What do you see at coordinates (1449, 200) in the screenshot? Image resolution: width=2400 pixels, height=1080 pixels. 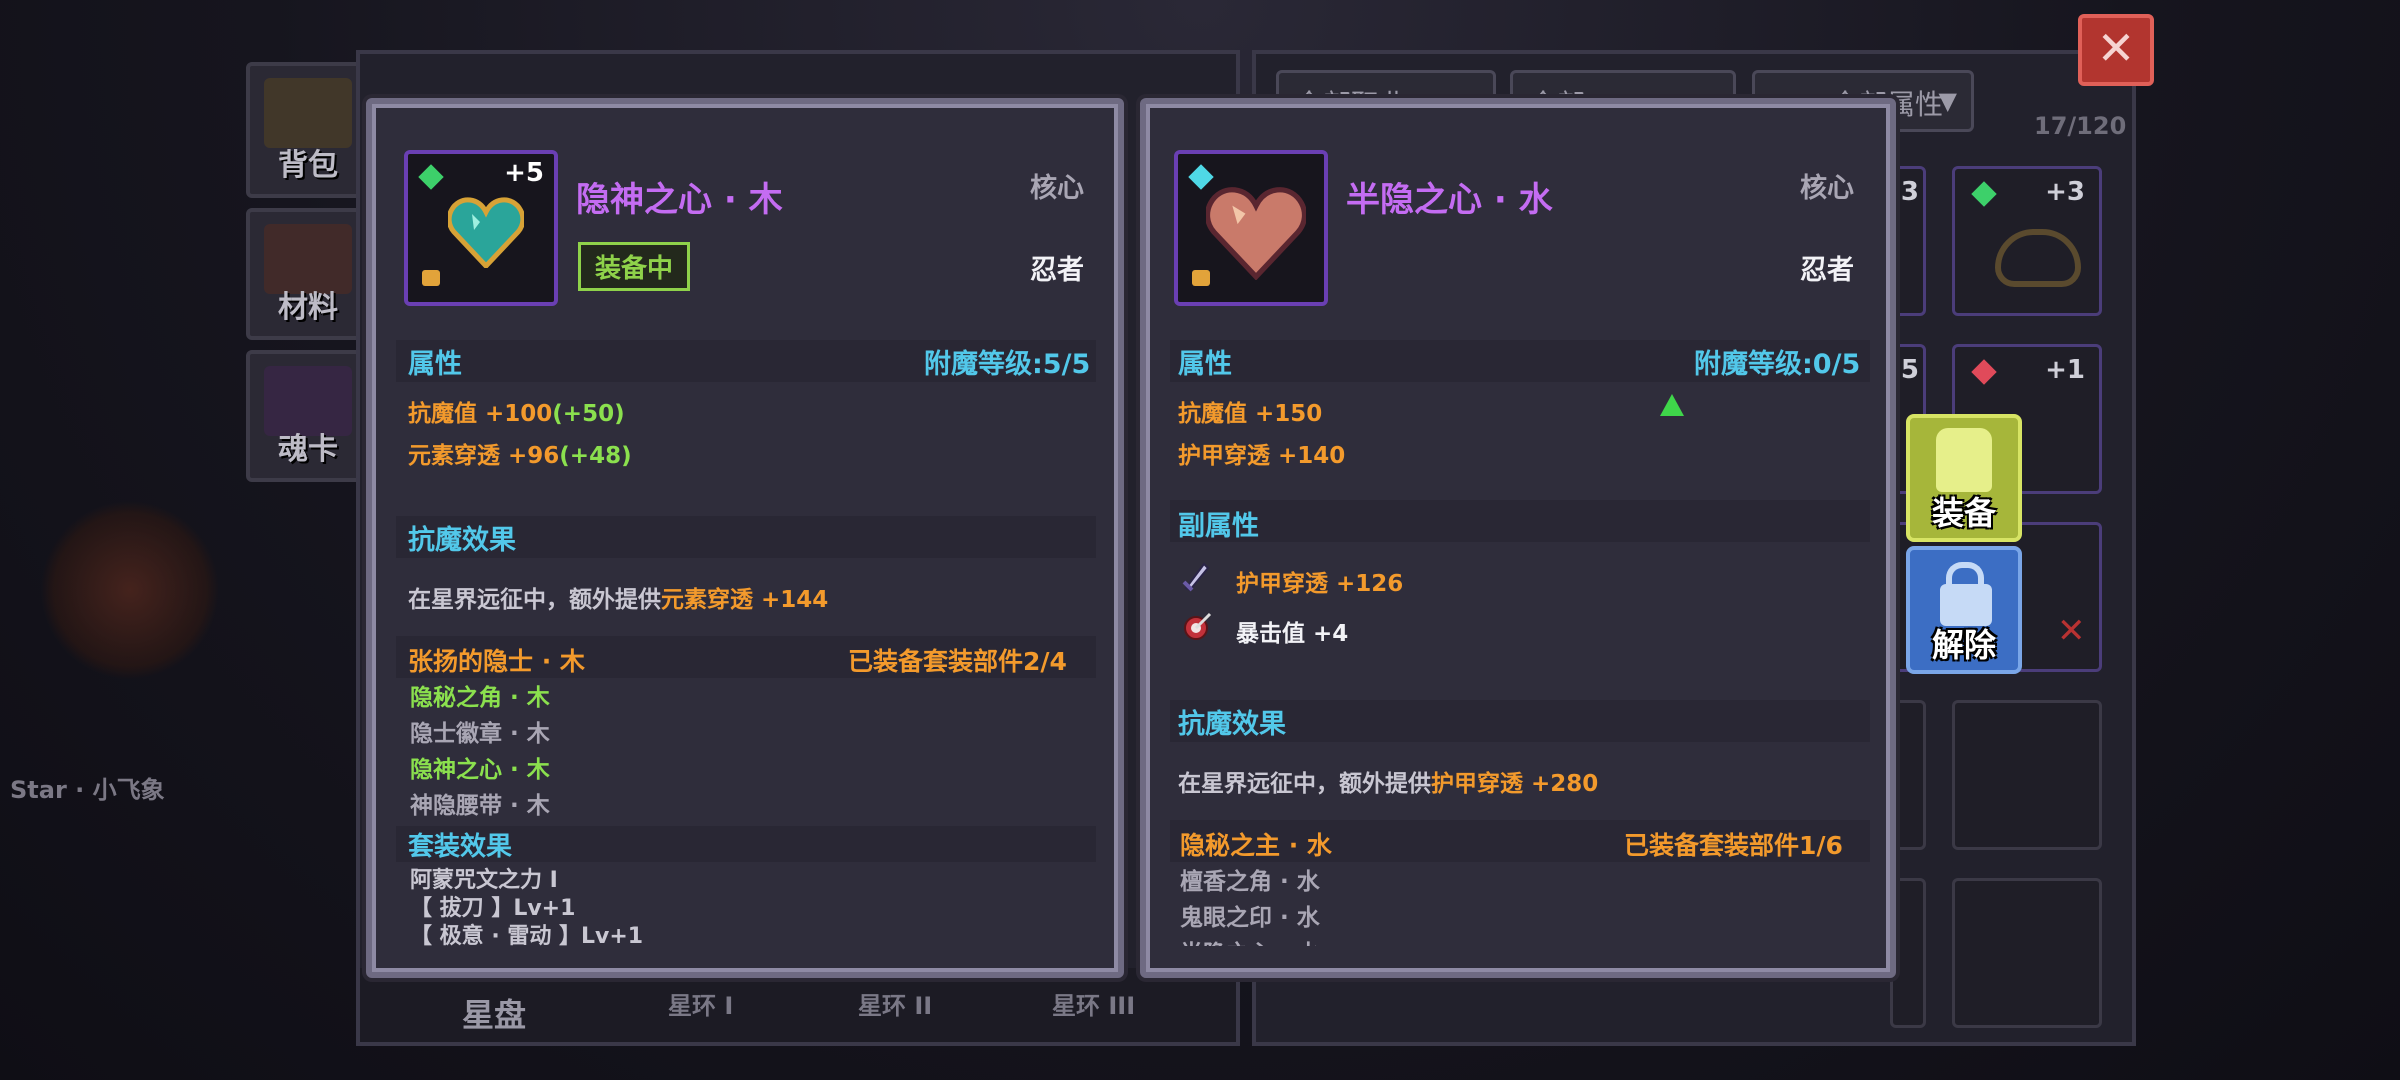 I see `item-name: 半隐之心 · 水` at bounding box center [1449, 200].